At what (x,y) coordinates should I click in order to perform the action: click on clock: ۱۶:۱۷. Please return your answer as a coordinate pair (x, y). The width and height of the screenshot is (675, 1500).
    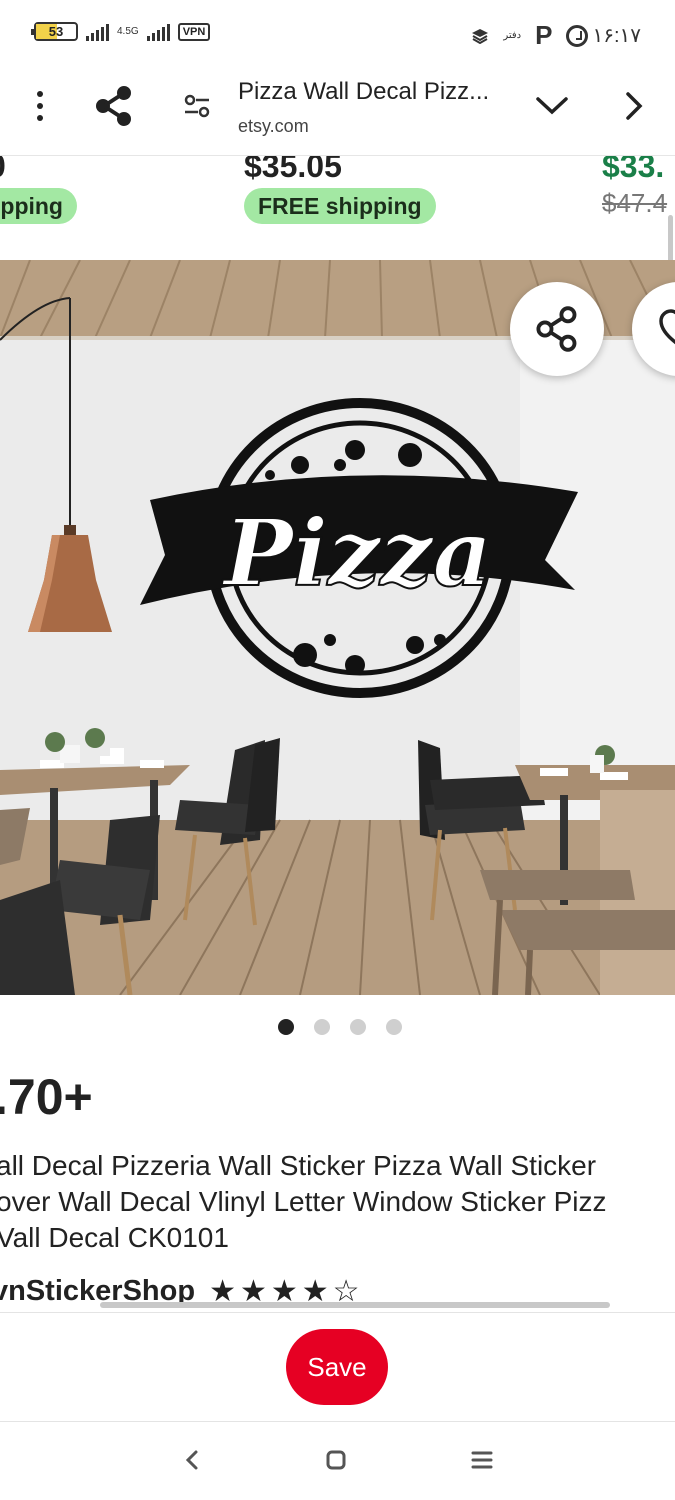
    Looking at the image, I should click on (616, 36).